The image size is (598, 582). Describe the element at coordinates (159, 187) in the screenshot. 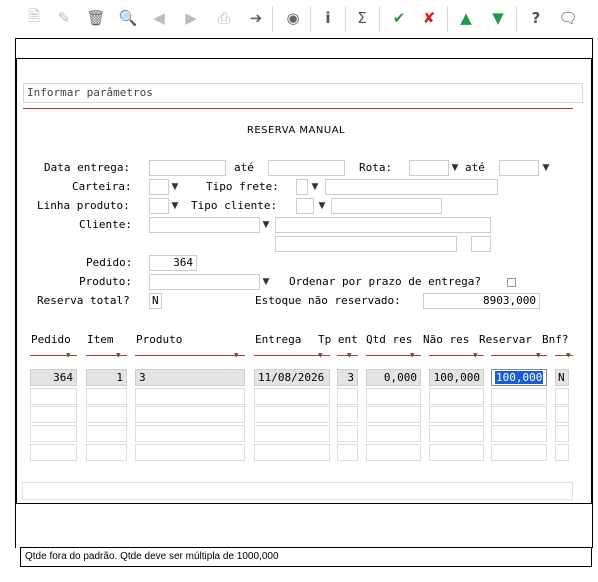

I see `carteira-input` at that location.